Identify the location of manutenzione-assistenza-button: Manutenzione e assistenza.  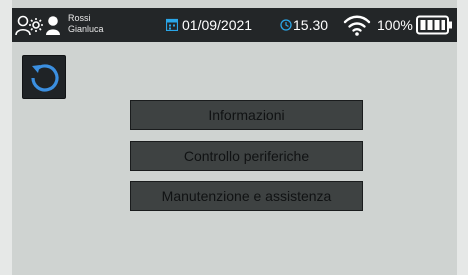
(246, 196).